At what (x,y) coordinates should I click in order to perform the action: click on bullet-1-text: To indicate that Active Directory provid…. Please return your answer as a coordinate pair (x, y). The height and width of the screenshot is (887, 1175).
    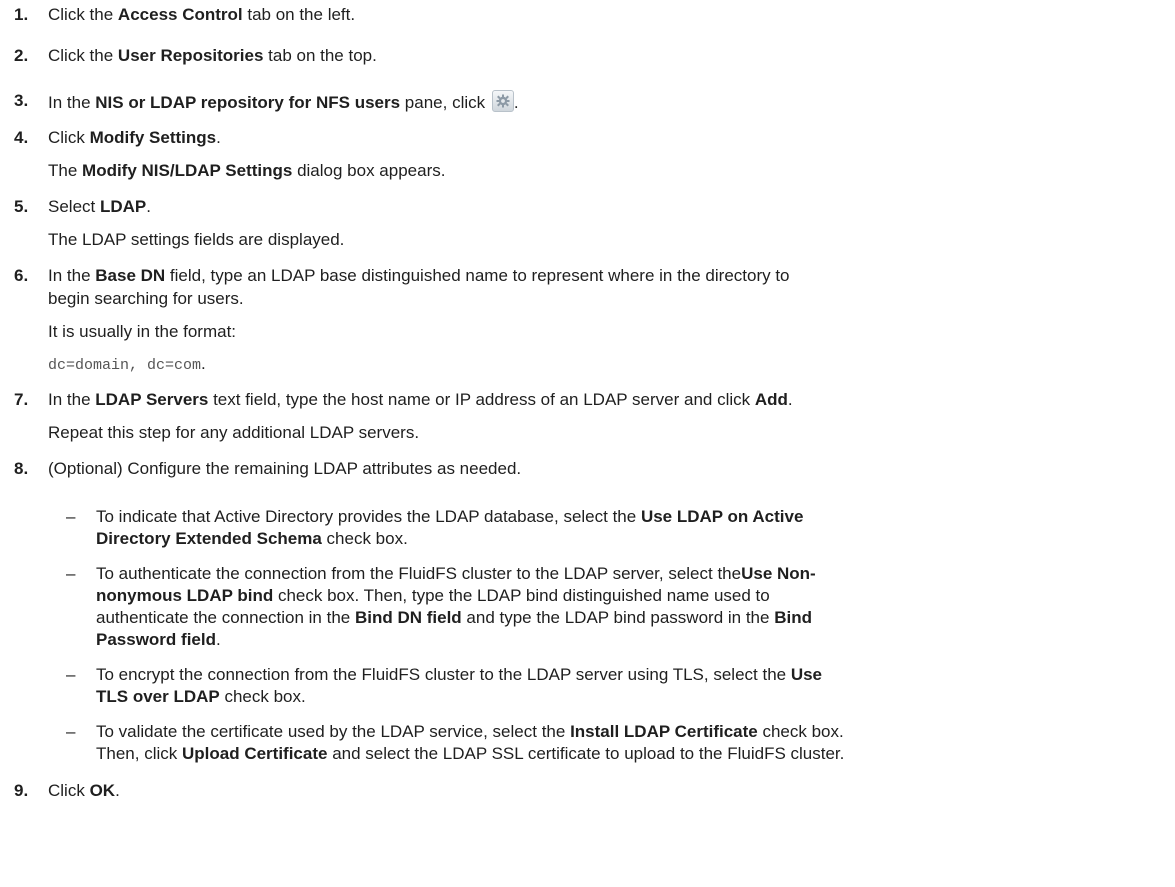
    Looking at the image, I should click on (631, 528).